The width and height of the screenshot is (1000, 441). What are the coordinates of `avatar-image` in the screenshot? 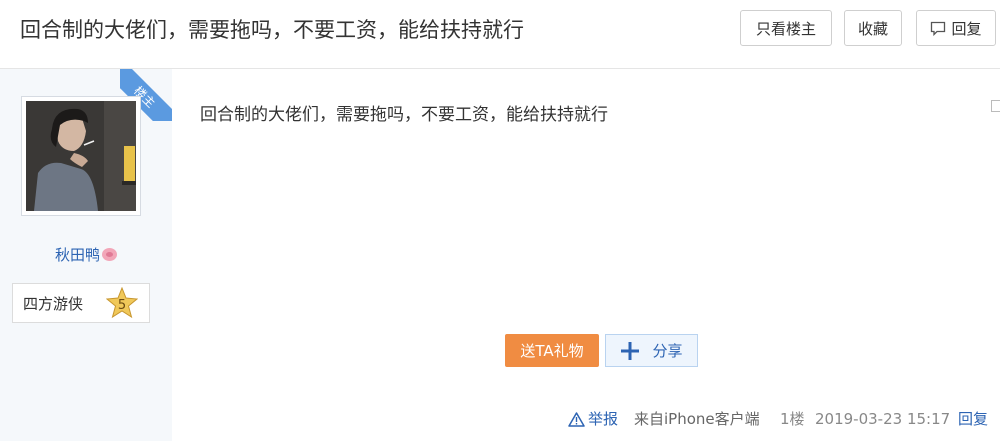 It's located at (81, 156).